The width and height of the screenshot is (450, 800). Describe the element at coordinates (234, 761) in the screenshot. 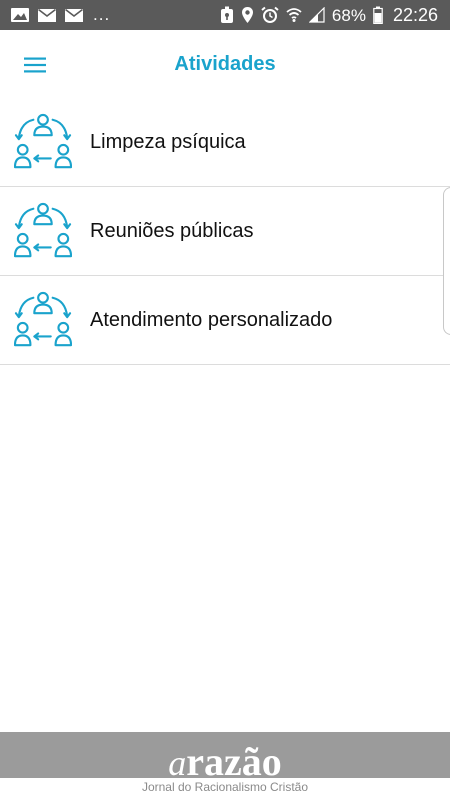

I see `logo-word: razão` at that location.